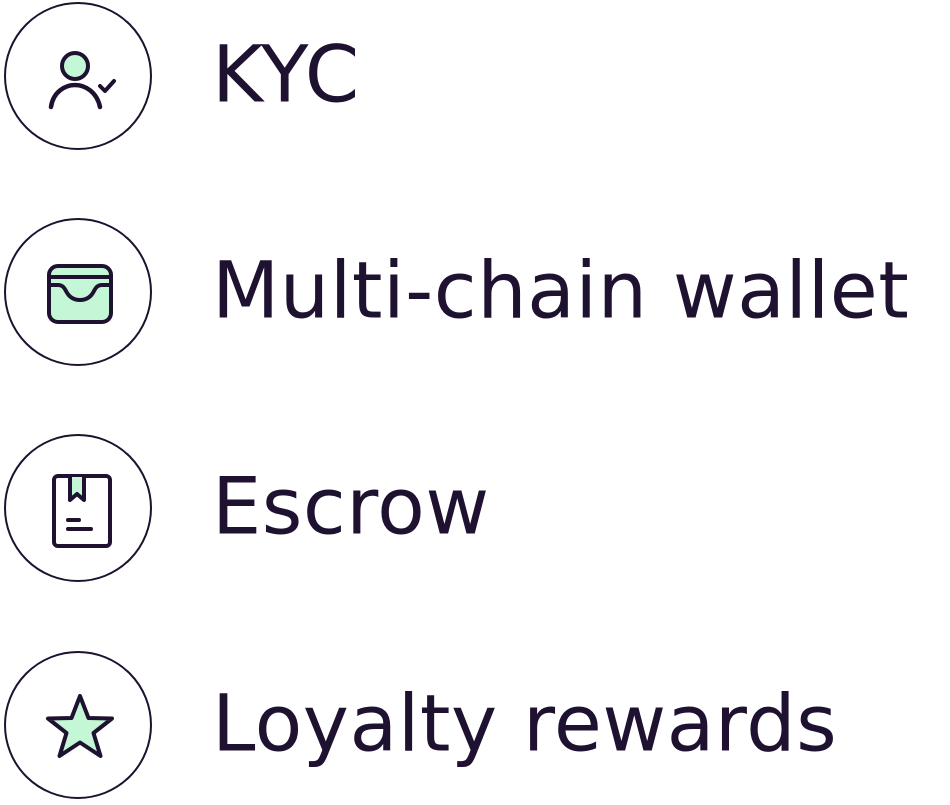  Describe the element at coordinates (82, 80) in the screenshot. I see `user-check-icon` at that location.